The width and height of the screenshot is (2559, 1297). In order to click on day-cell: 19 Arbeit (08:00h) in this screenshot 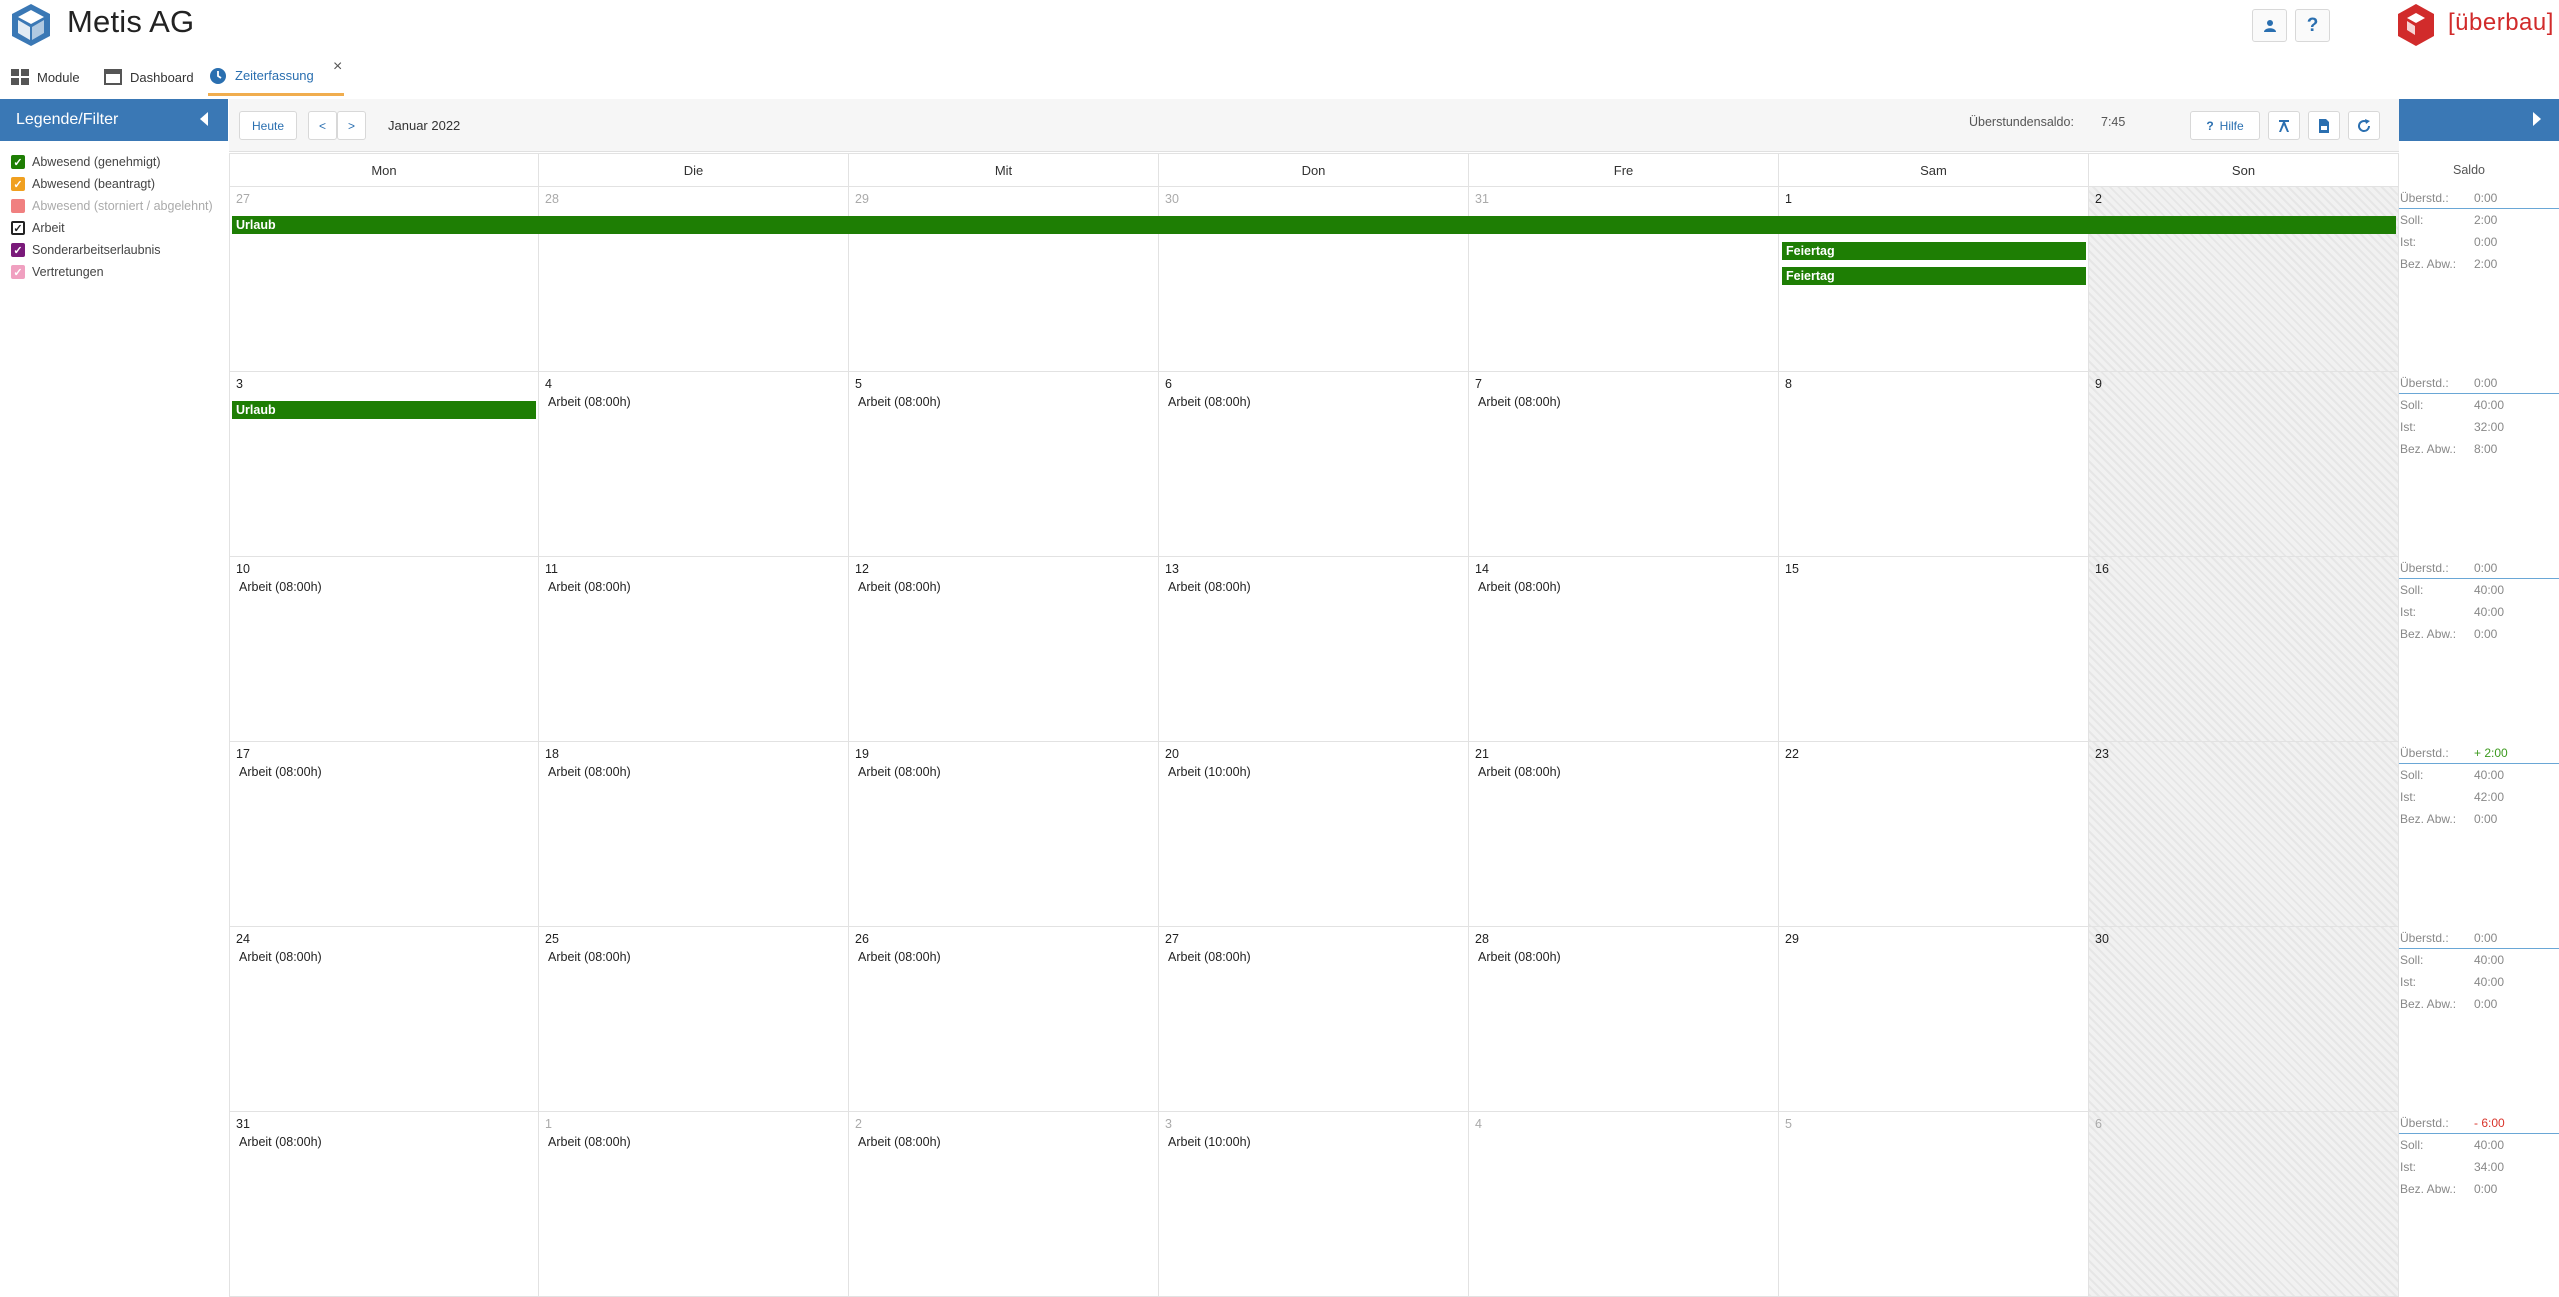, I will do `click(1004, 834)`.